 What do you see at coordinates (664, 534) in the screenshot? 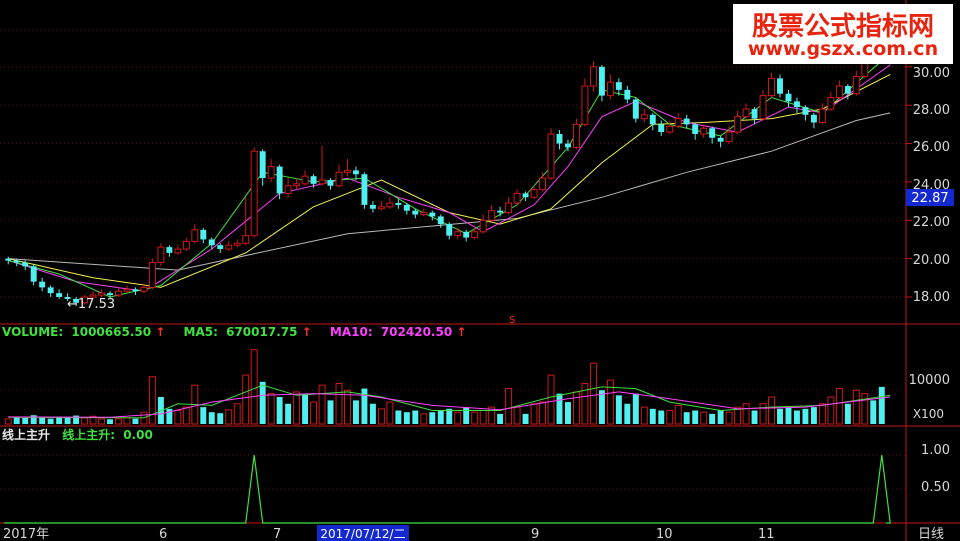
I see `time-label: 10` at bounding box center [664, 534].